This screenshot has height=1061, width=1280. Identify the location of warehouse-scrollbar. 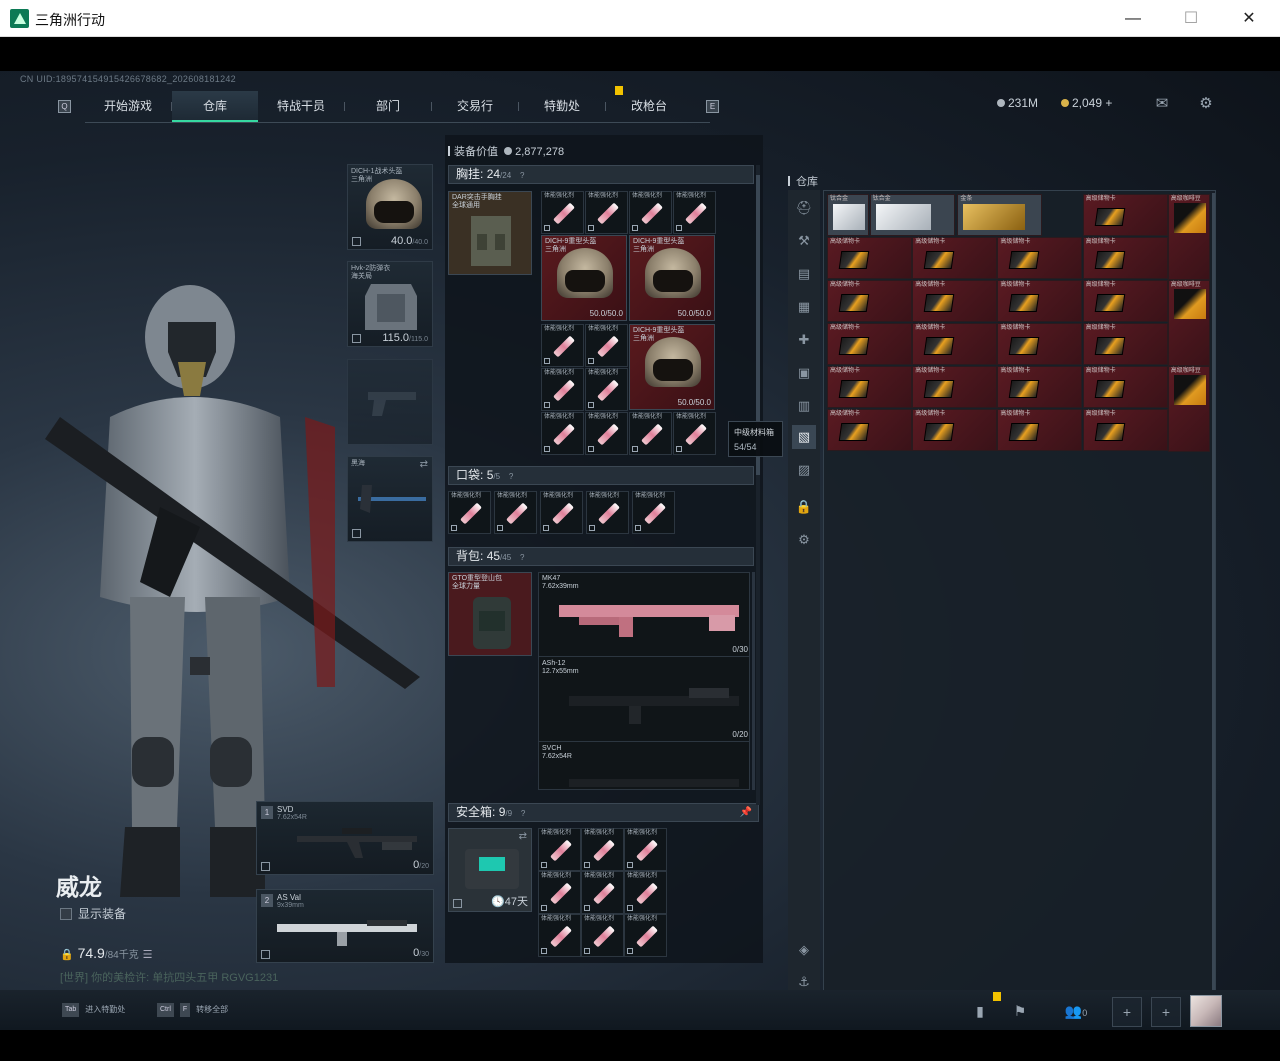
(1213, 593).